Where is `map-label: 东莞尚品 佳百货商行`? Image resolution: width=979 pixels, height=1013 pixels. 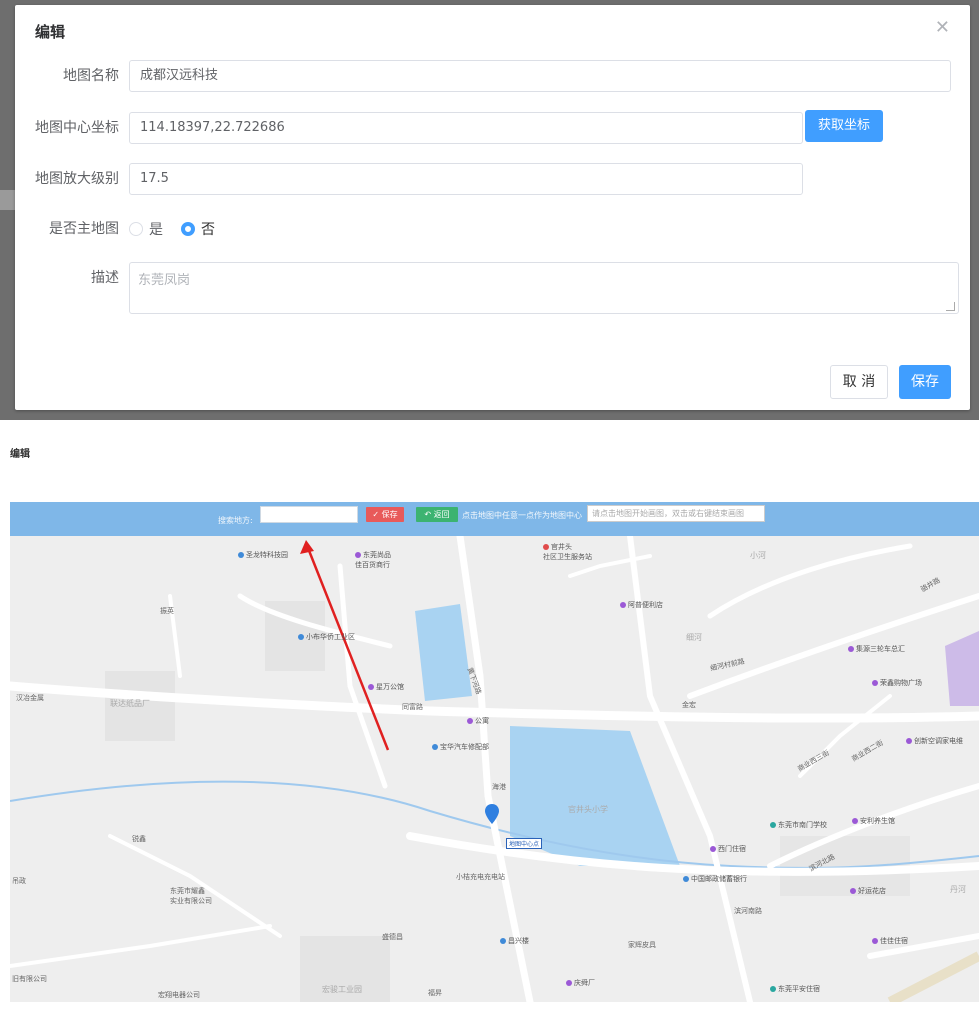 map-label: 东莞尚品 佳百货商行 is located at coordinates (373, 560).